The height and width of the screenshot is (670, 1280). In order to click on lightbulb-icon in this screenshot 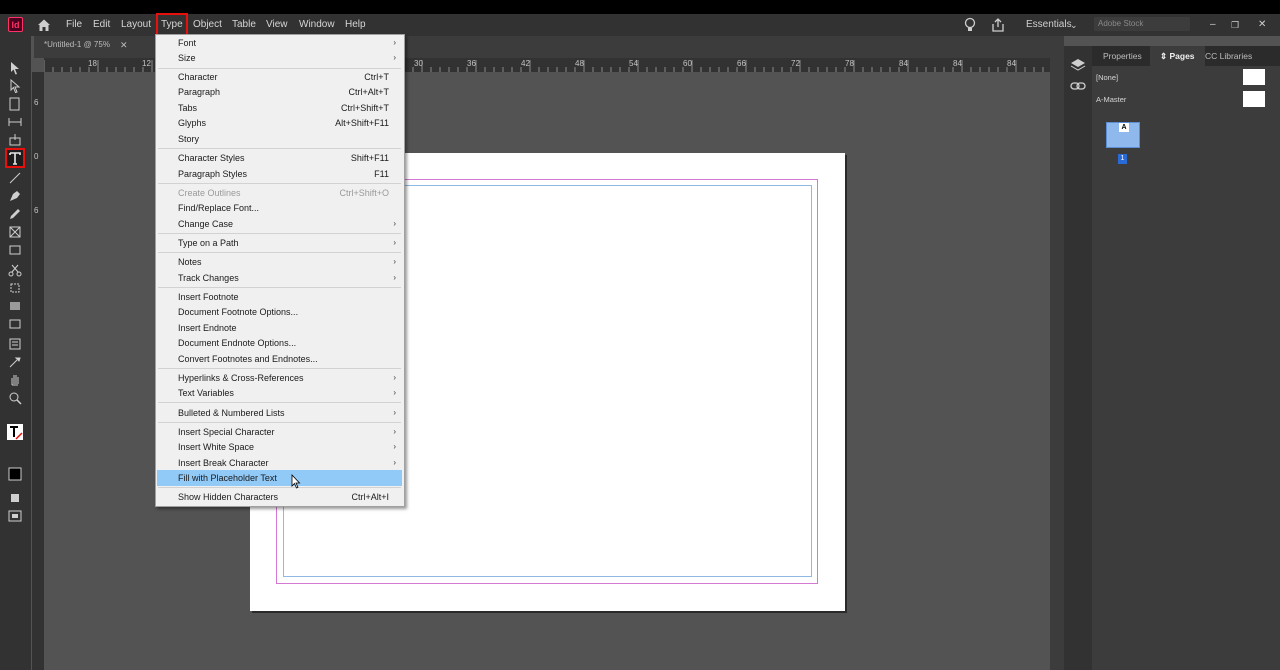, I will do `click(970, 25)`.